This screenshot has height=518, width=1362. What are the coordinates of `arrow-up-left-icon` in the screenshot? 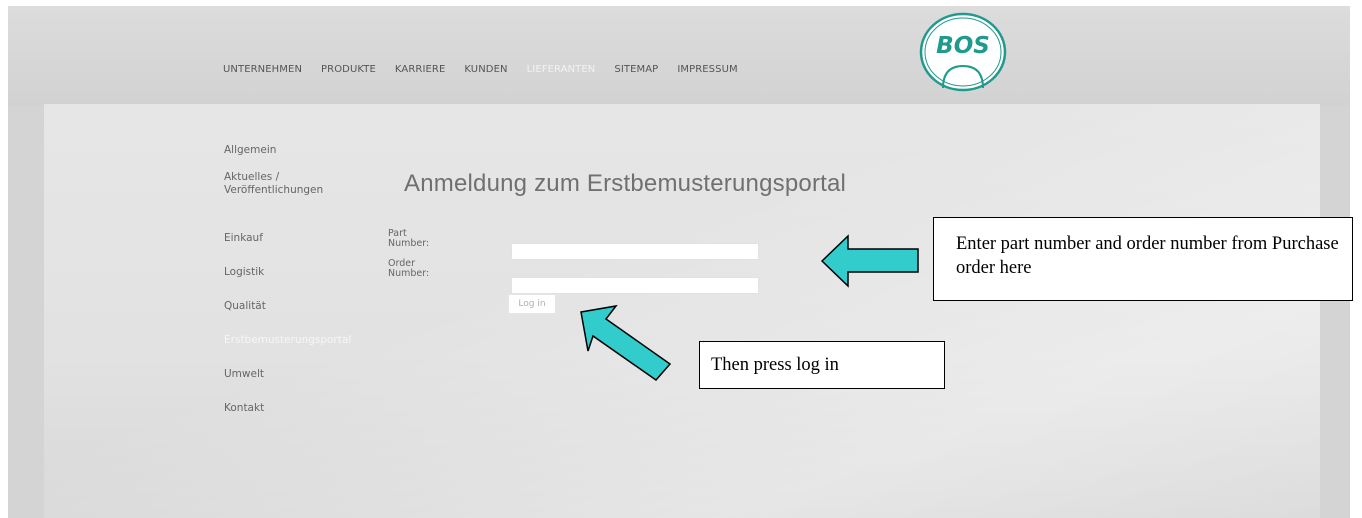 It's located at (626, 342).